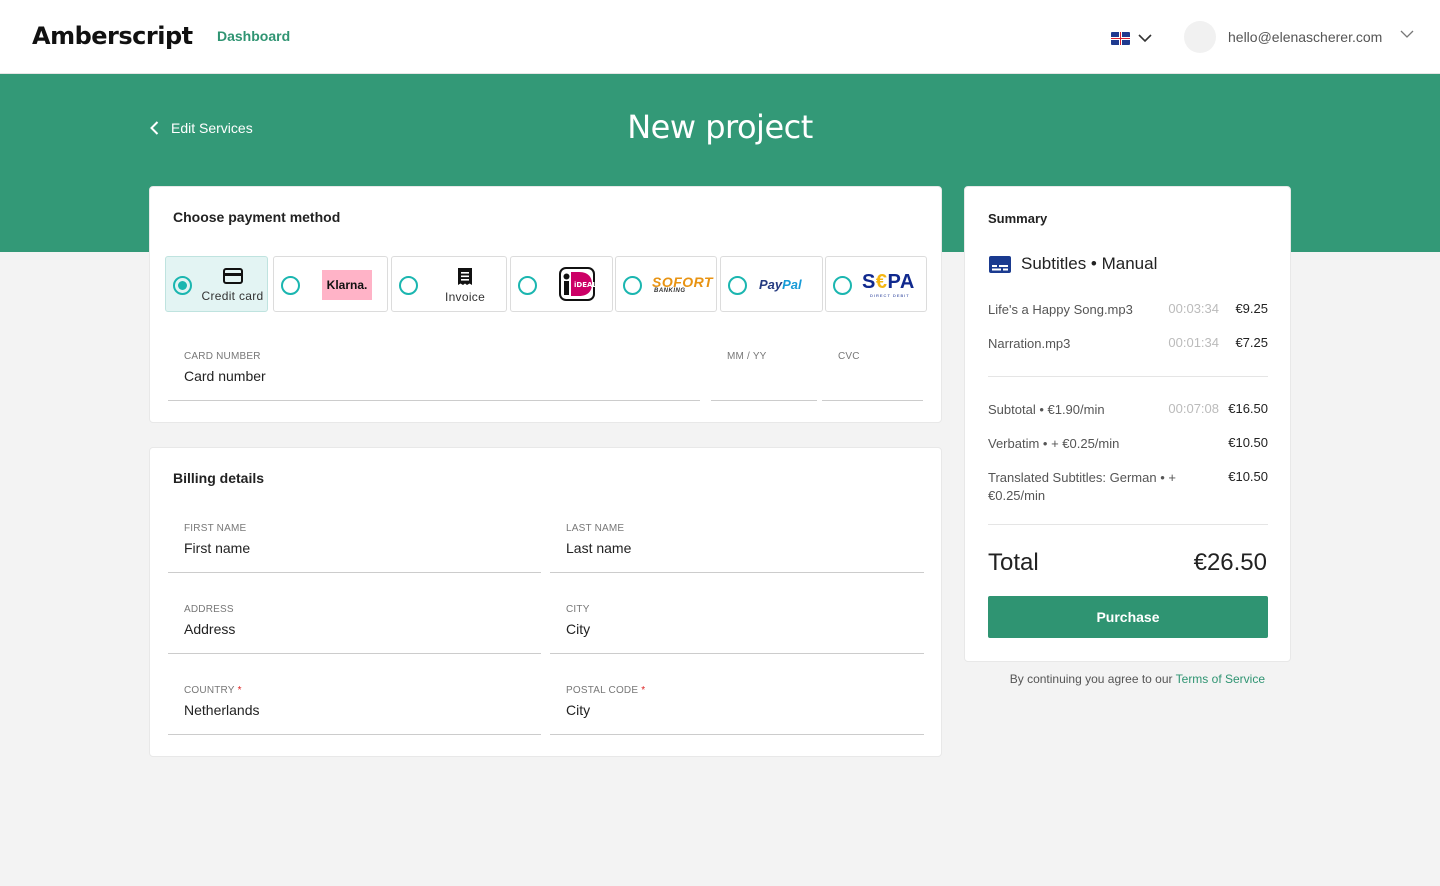  I want to click on payment-title: Choose payment method, so click(257, 217).